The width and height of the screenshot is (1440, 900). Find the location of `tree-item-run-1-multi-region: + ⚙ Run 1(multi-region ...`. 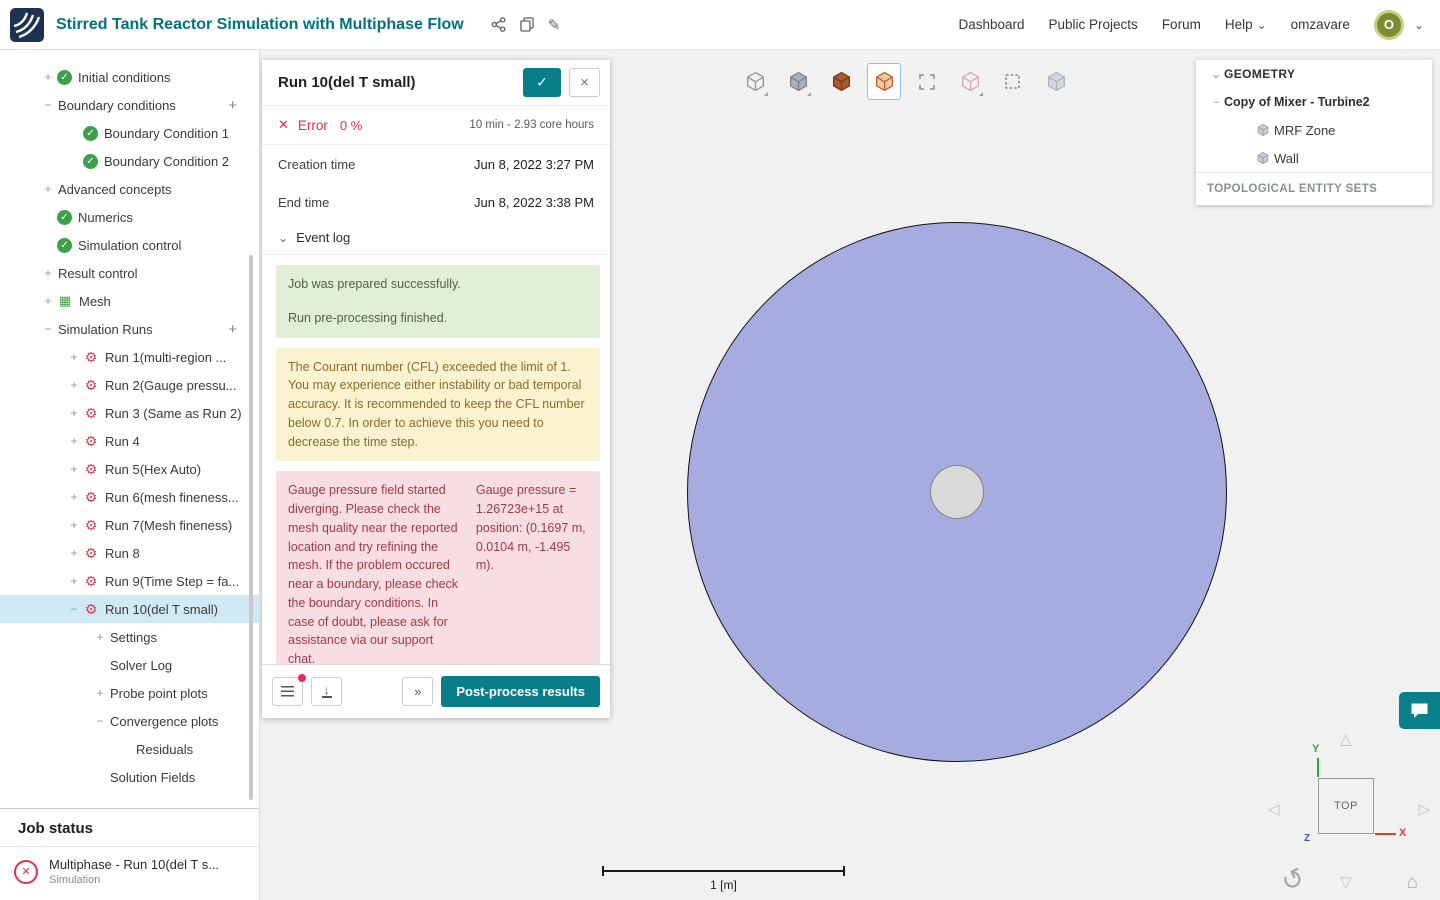

tree-item-run-1-multi-region: + ⚙ Run 1(multi-region ... is located at coordinates (129, 357).